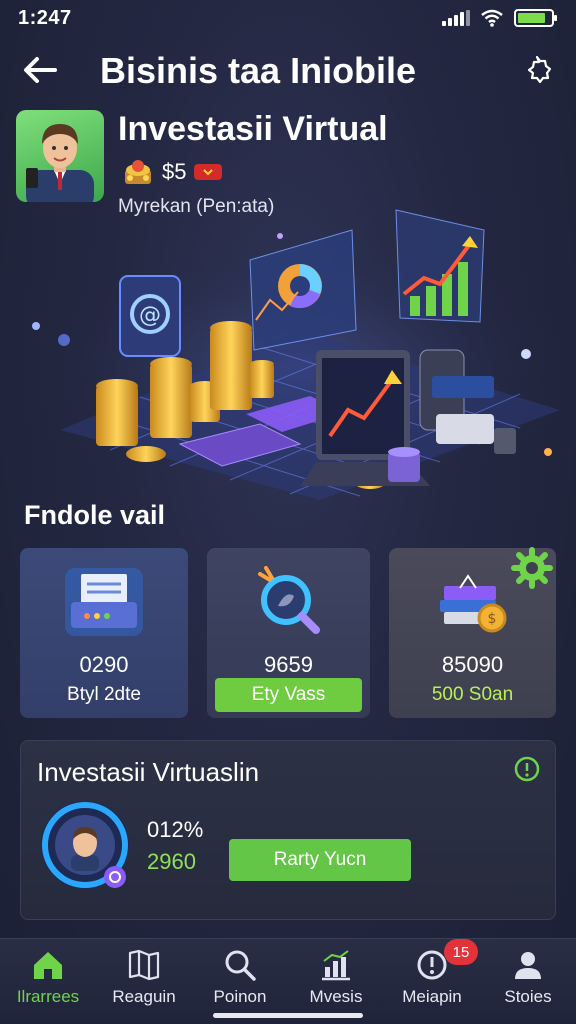  What do you see at coordinates (104, 602) in the screenshot?
I see `printer-icon` at bounding box center [104, 602].